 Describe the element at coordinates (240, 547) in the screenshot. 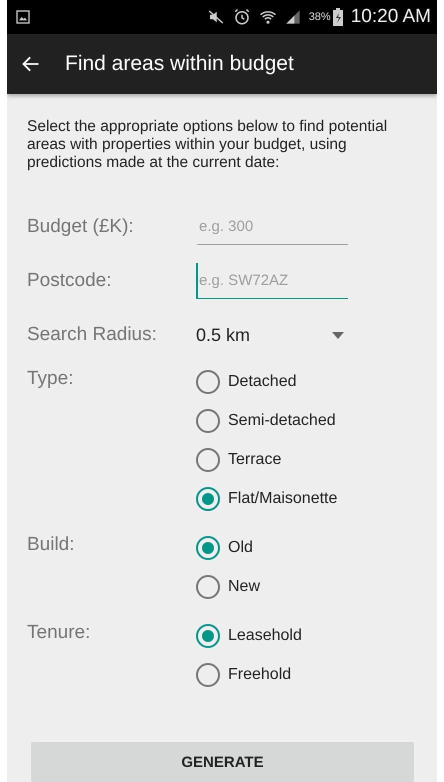

I see `option-label: Old` at that location.